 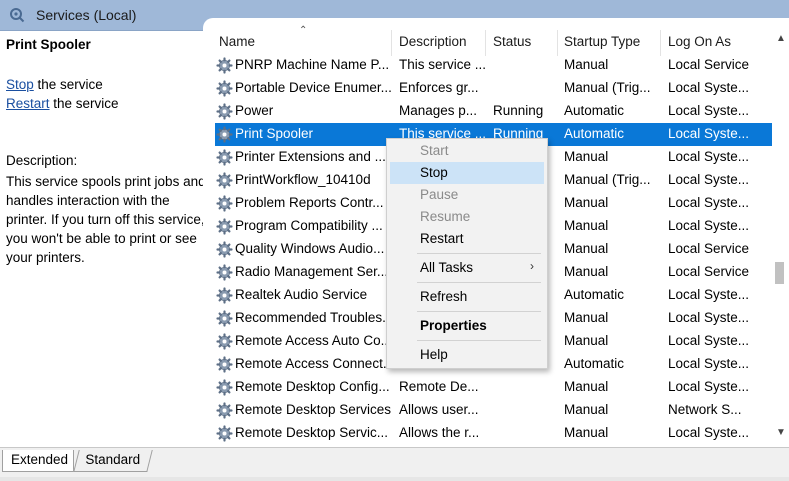 What do you see at coordinates (84, 103) in the screenshot?
I see `restart-suffix: the service` at bounding box center [84, 103].